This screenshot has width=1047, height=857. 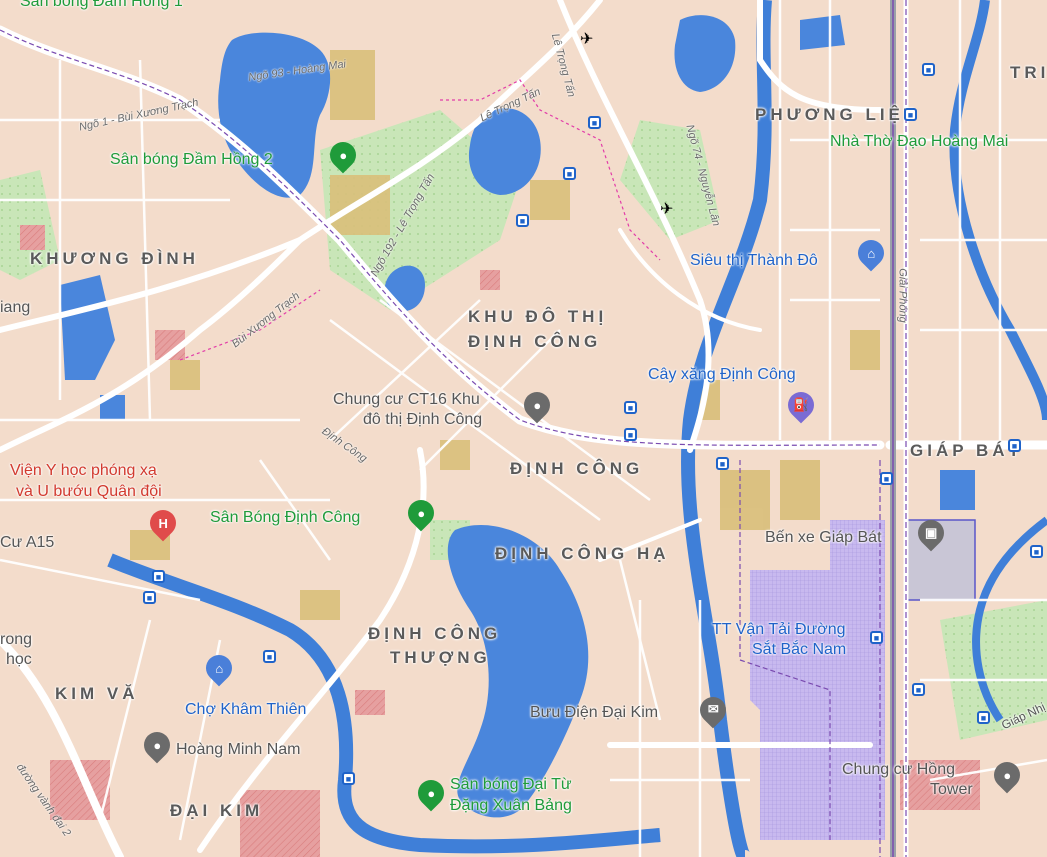 What do you see at coordinates (83, 471) in the screenshot?
I see `poi-label-vien-y-hoc-1: Viện Y học phóng xạ` at bounding box center [83, 471].